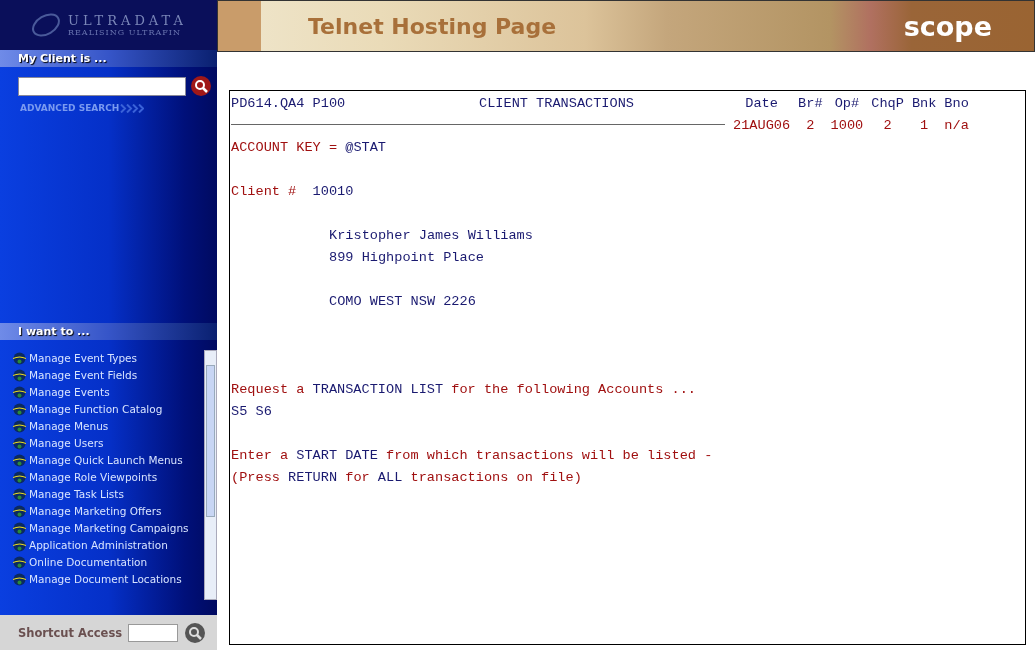  Describe the element at coordinates (201, 86) in the screenshot. I see `search-button` at that location.